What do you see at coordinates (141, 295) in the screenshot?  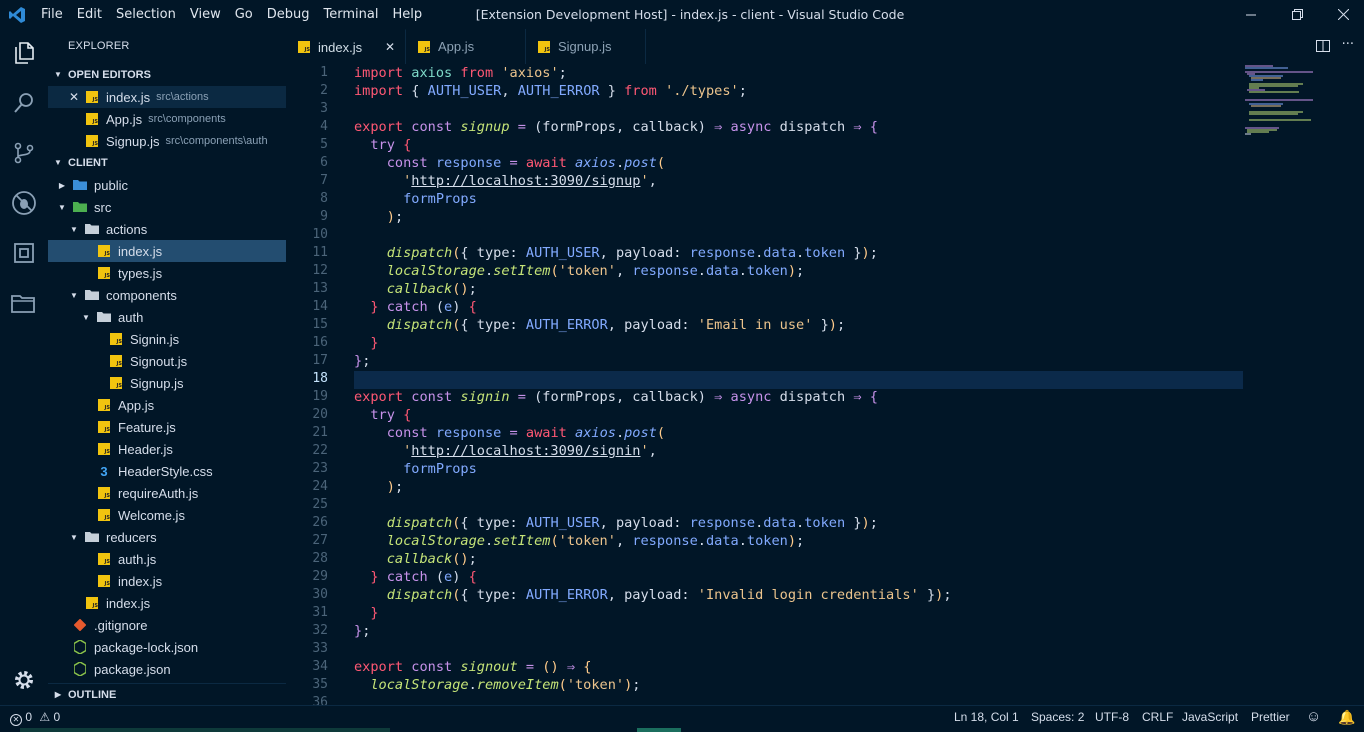 I see `tree-item-label: components` at bounding box center [141, 295].